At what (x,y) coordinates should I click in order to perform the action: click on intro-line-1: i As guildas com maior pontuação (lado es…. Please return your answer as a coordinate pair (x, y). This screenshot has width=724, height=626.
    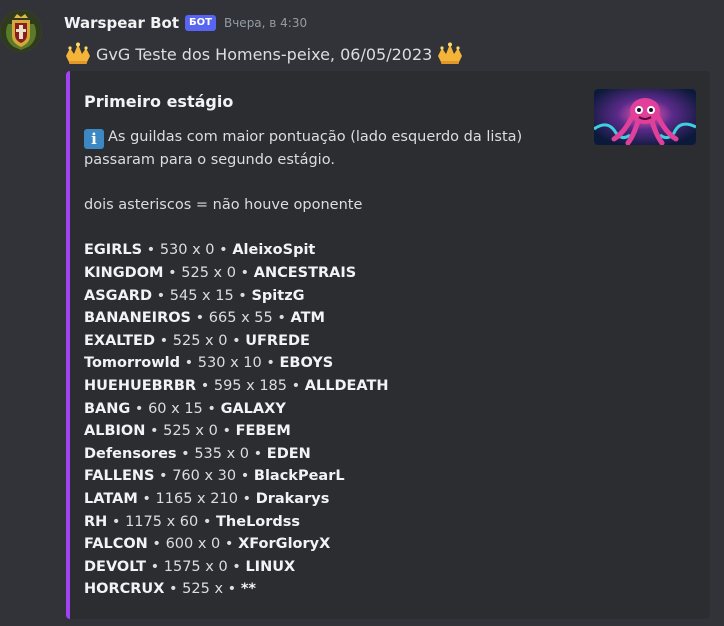
    Looking at the image, I should click on (334, 137).